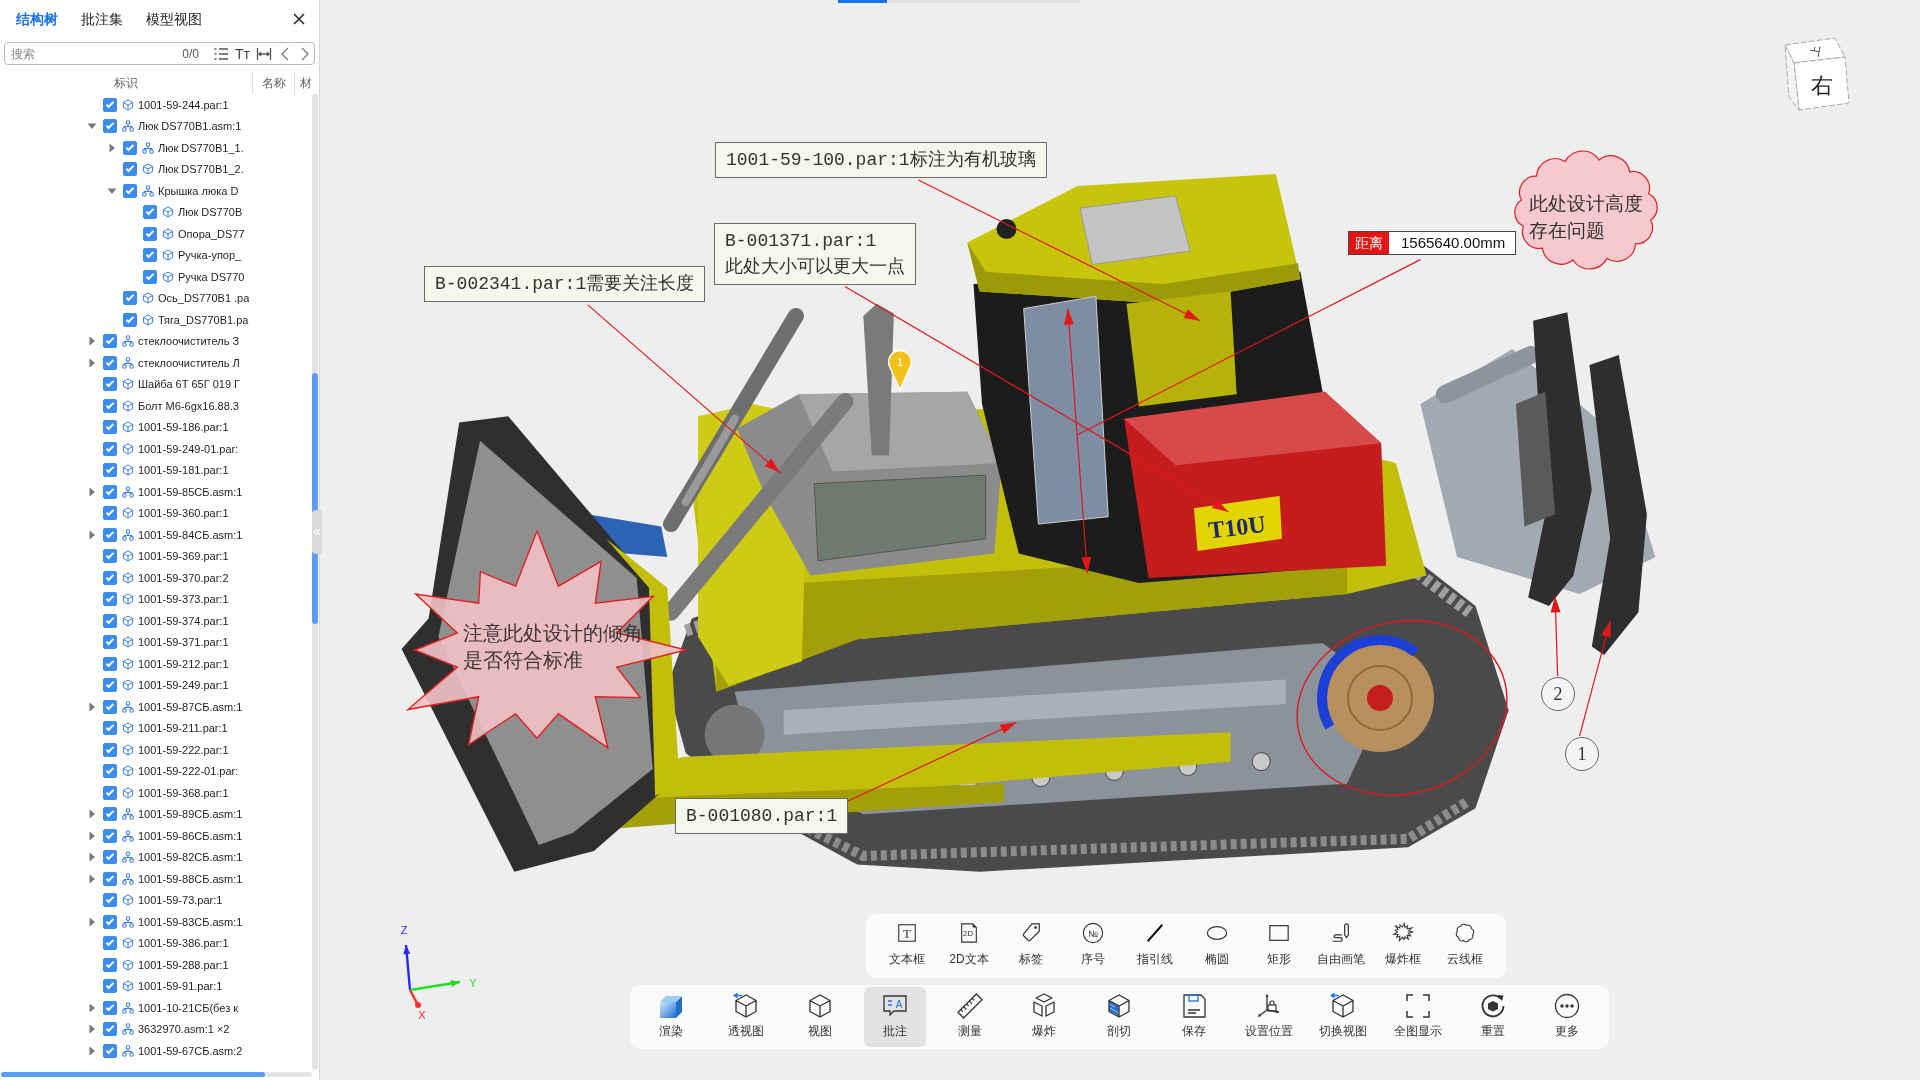  Describe the element at coordinates (126, 83) in the screenshot. I see `column-header: 标识` at that location.